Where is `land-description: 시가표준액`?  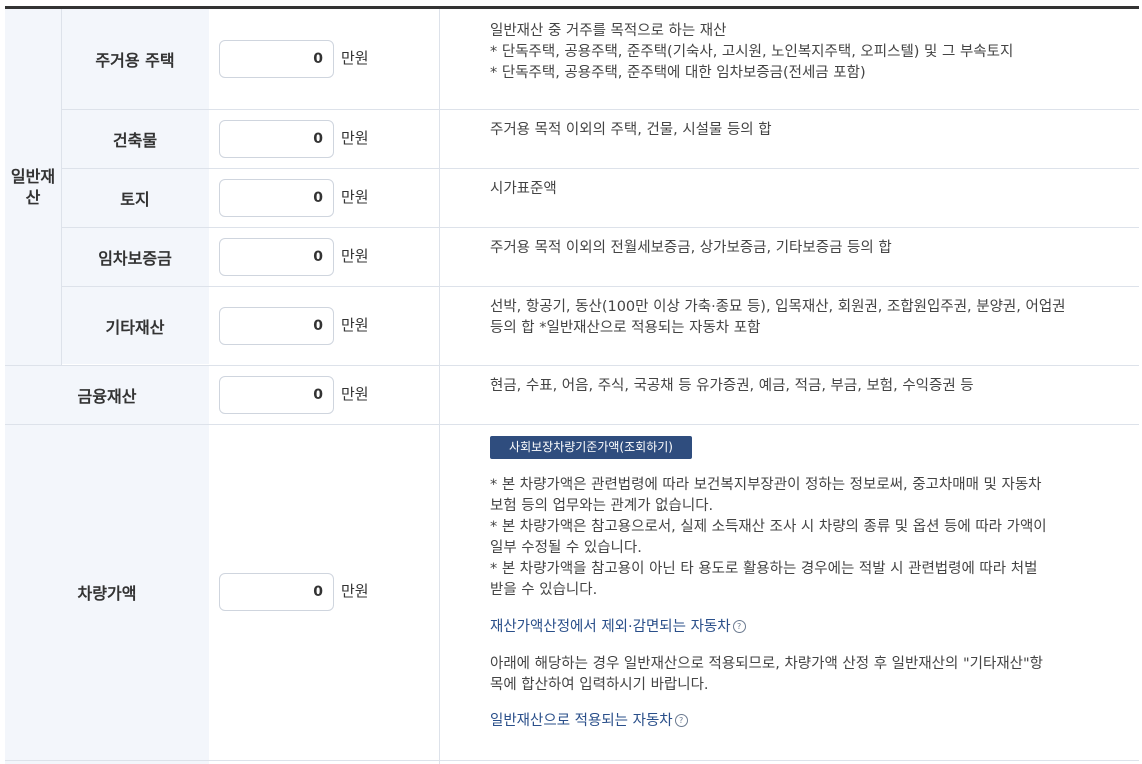
land-description: 시가표준액 is located at coordinates (523, 189).